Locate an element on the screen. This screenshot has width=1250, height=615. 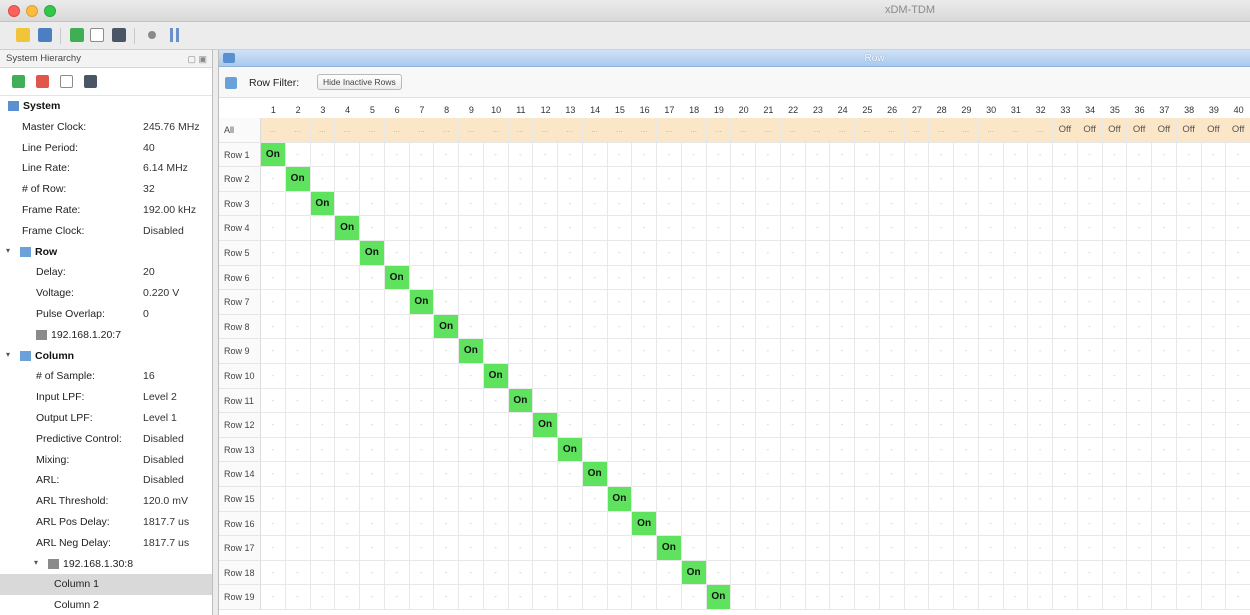
column-header: 27 is located at coordinates (917, 108).